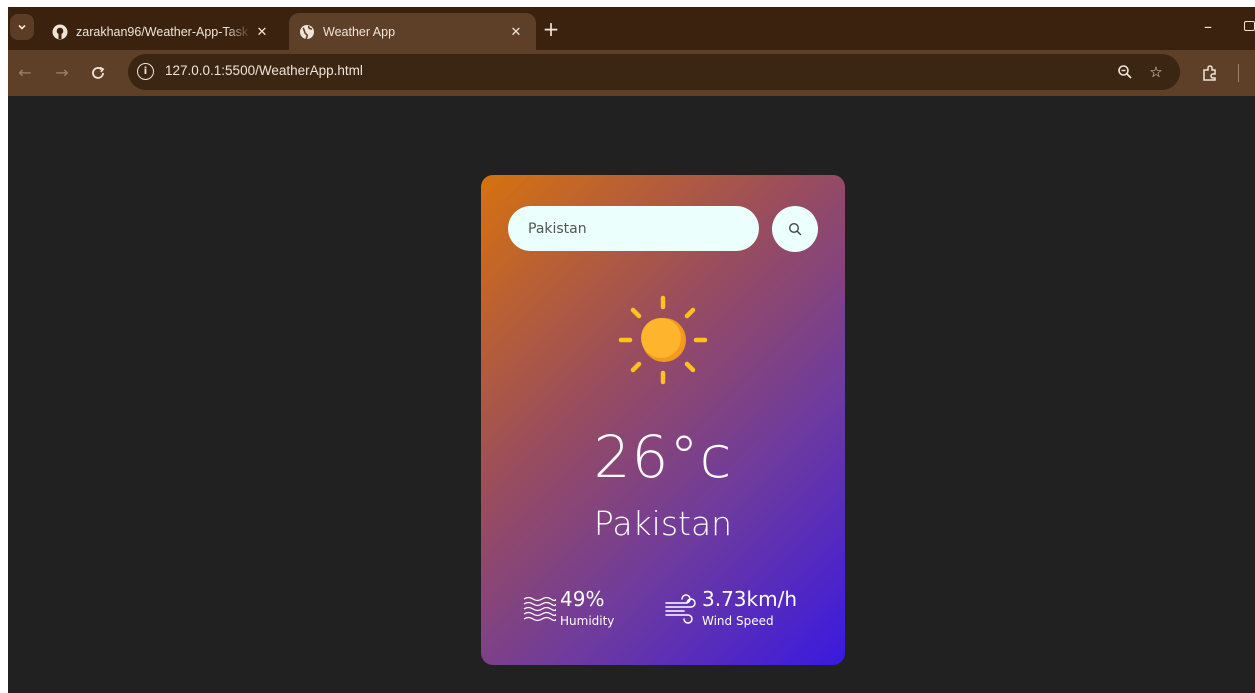 Image resolution: width=1255 pixels, height=693 pixels. Describe the element at coordinates (582, 599) in the screenshot. I see `humidity-value: 49%` at that location.